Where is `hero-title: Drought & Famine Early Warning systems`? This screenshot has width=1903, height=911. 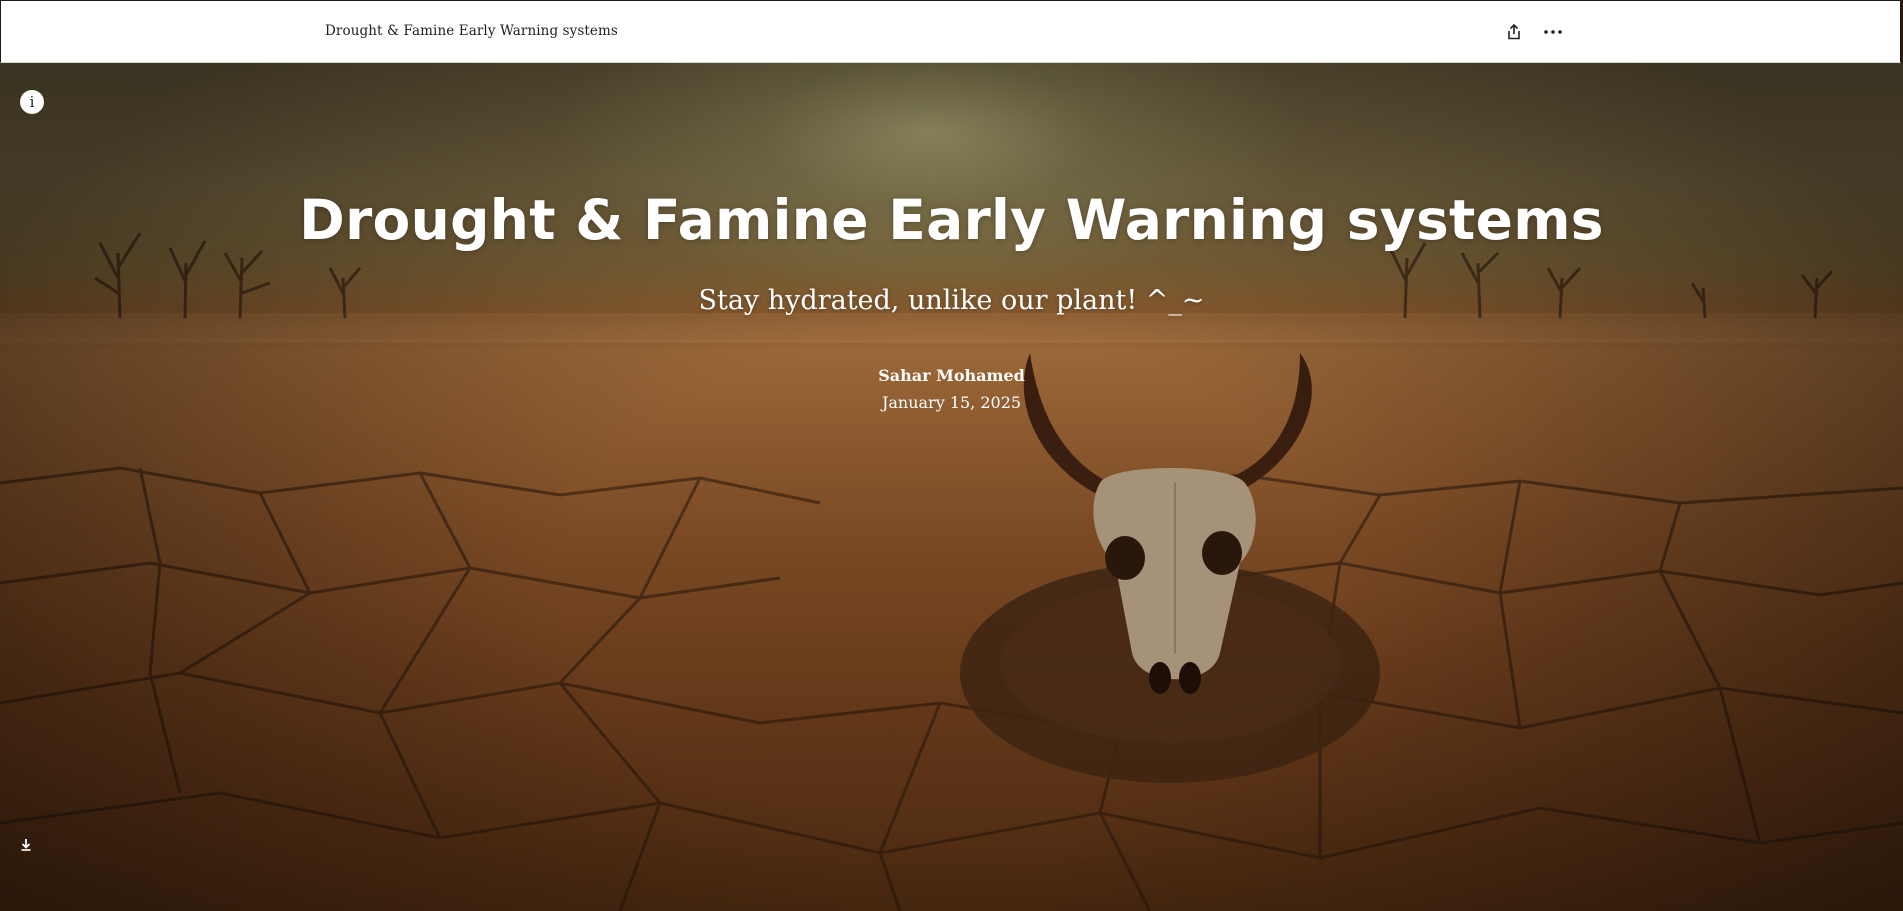
hero-title: Drought & Famine Early Warning systems is located at coordinates (951, 220).